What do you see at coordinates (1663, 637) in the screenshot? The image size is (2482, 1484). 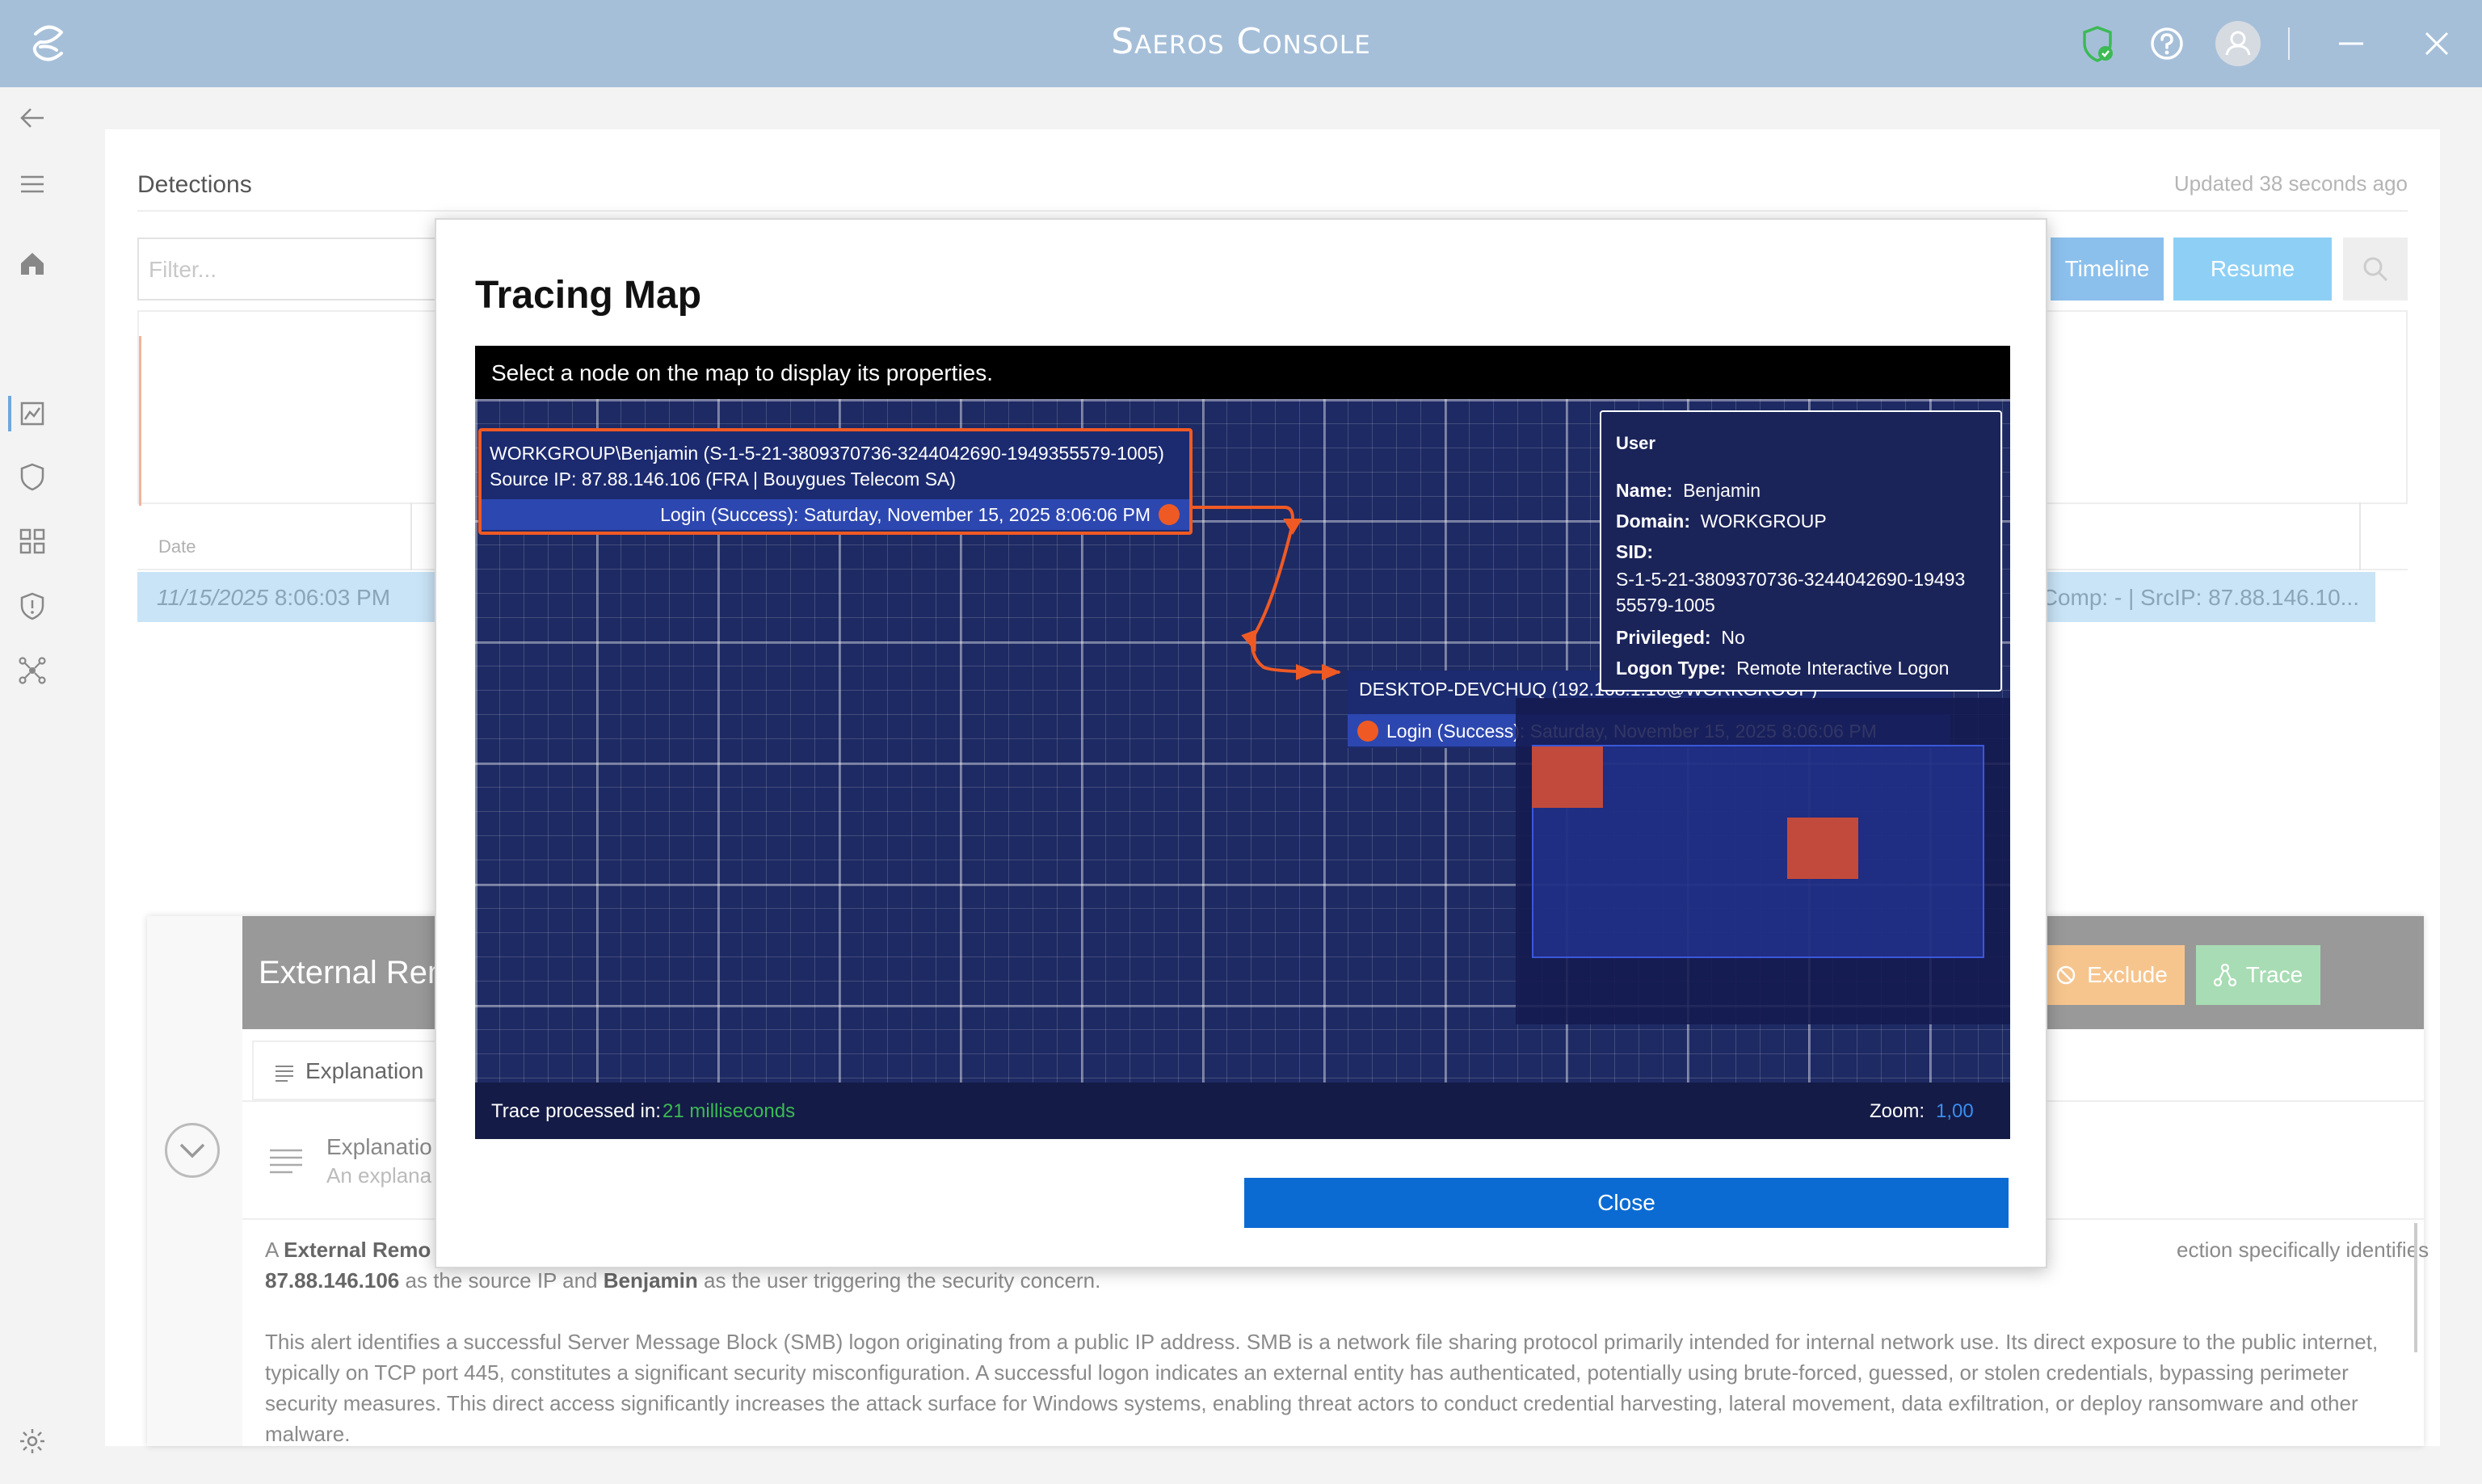 I see `property-label: Privileged:` at bounding box center [1663, 637].